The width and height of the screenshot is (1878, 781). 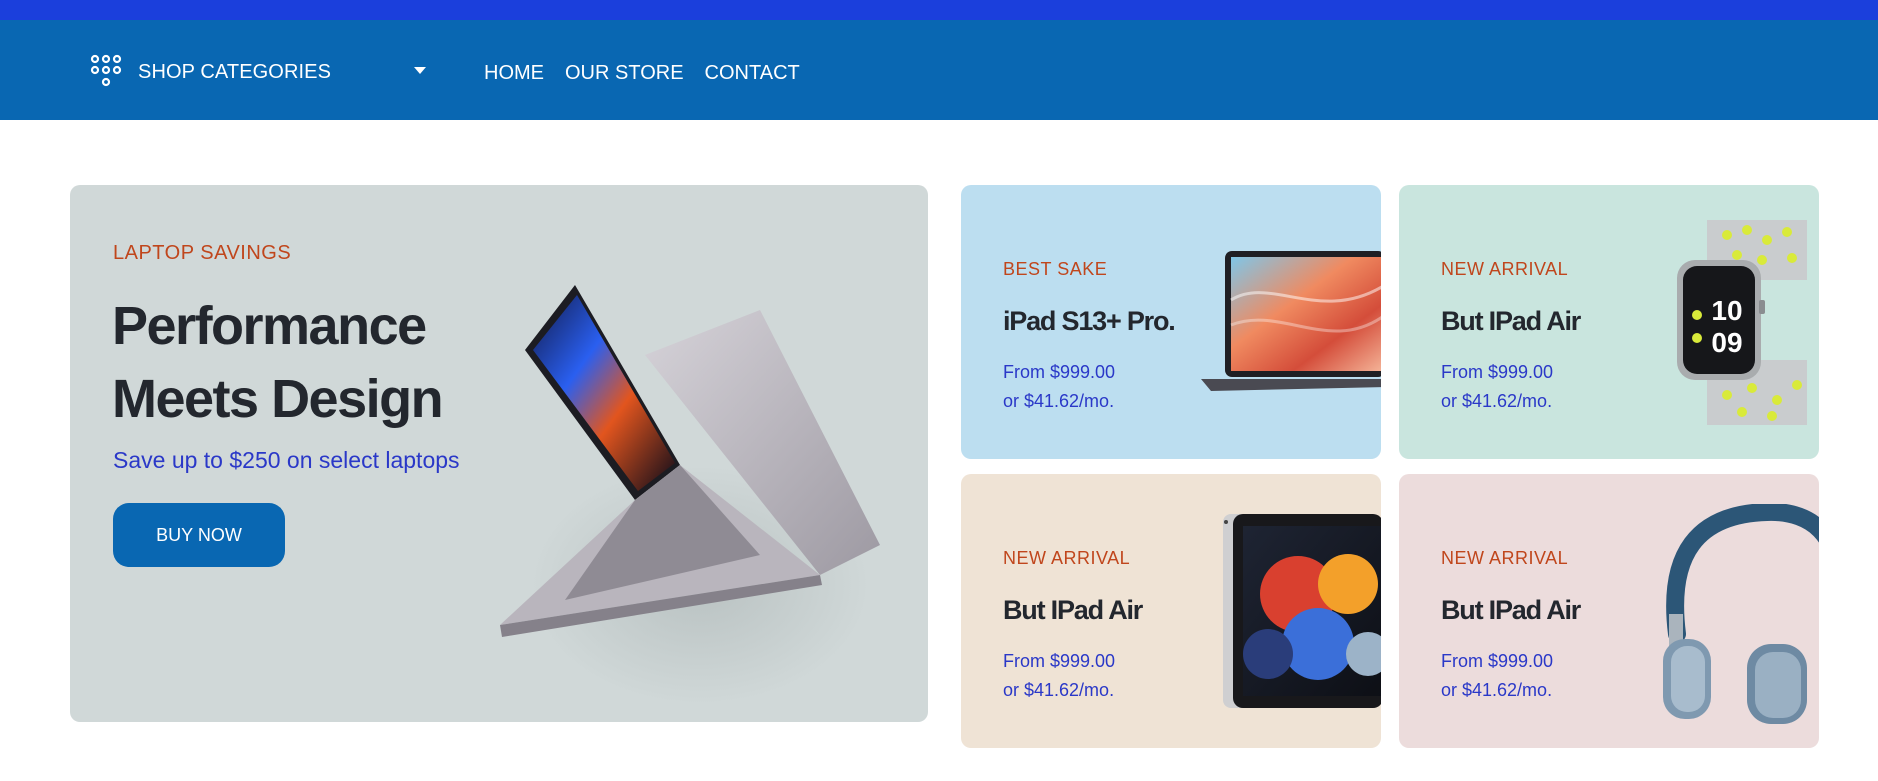 I want to click on hero-eyebrow: LAPTOP SAVINGS, so click(x=202, y=253).